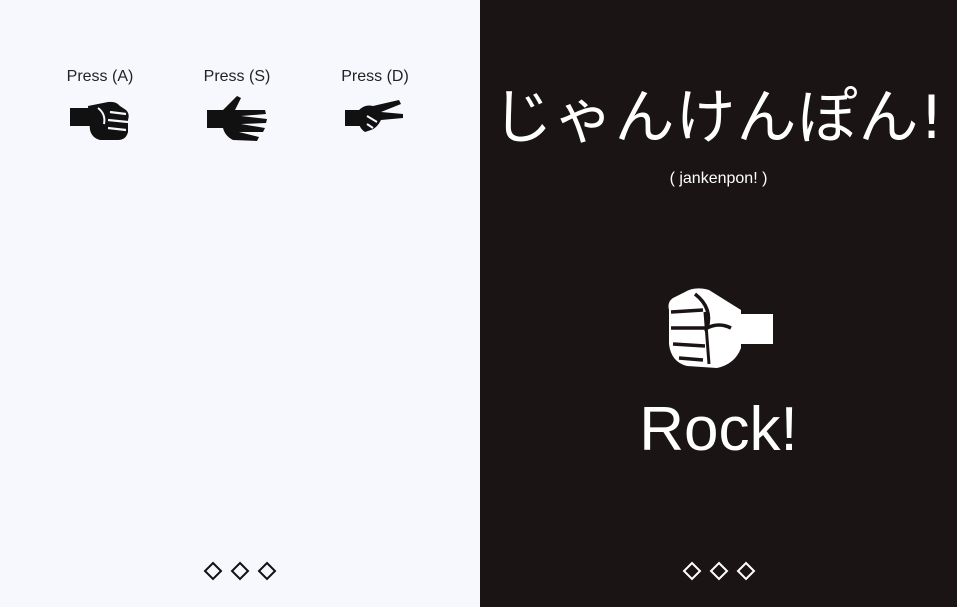  I want to click on opponent-score-indicator, so click(718, 570).